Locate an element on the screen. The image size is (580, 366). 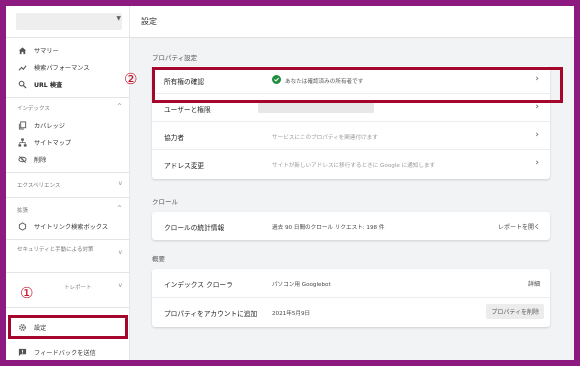
sidebar-item-overview: サマリー is located at coordinates (68, 50).